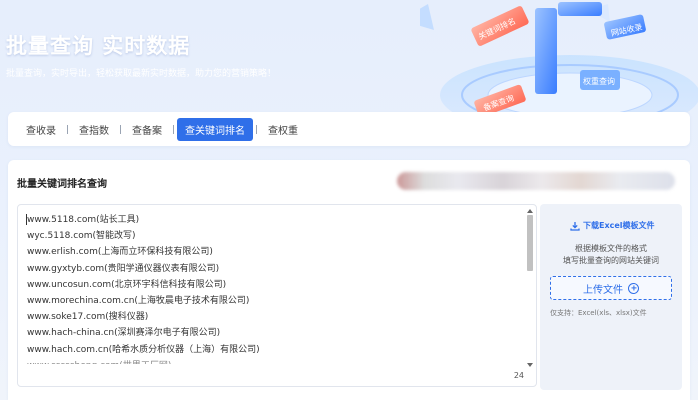 Image resolution: width=698 pixels, height=400 pixels. I want to click on art-tag-4: 权重查询, so click(599, 81).